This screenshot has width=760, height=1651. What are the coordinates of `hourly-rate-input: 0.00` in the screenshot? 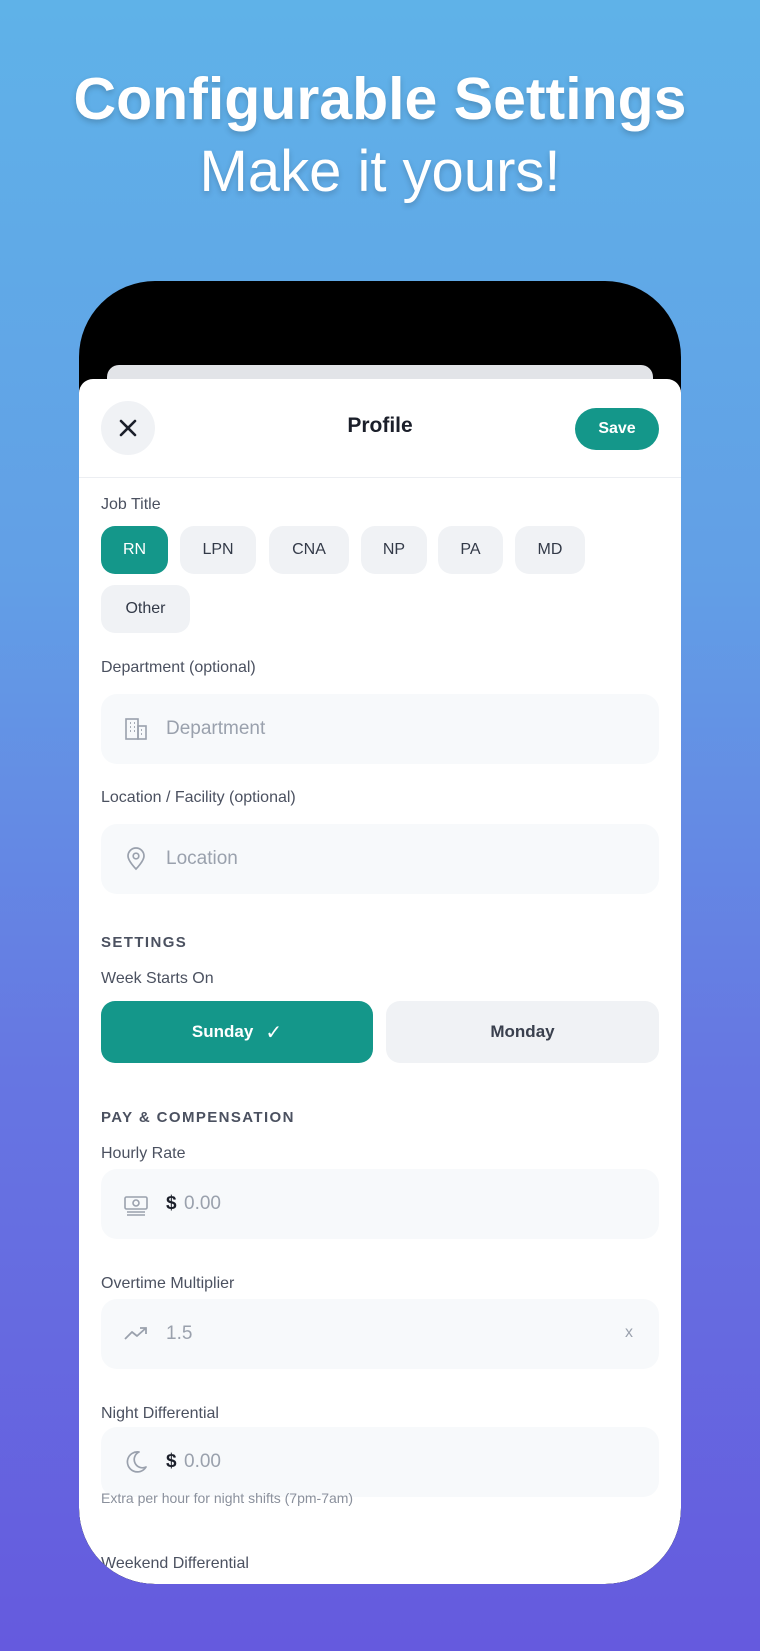 It's located at (202, 1204).